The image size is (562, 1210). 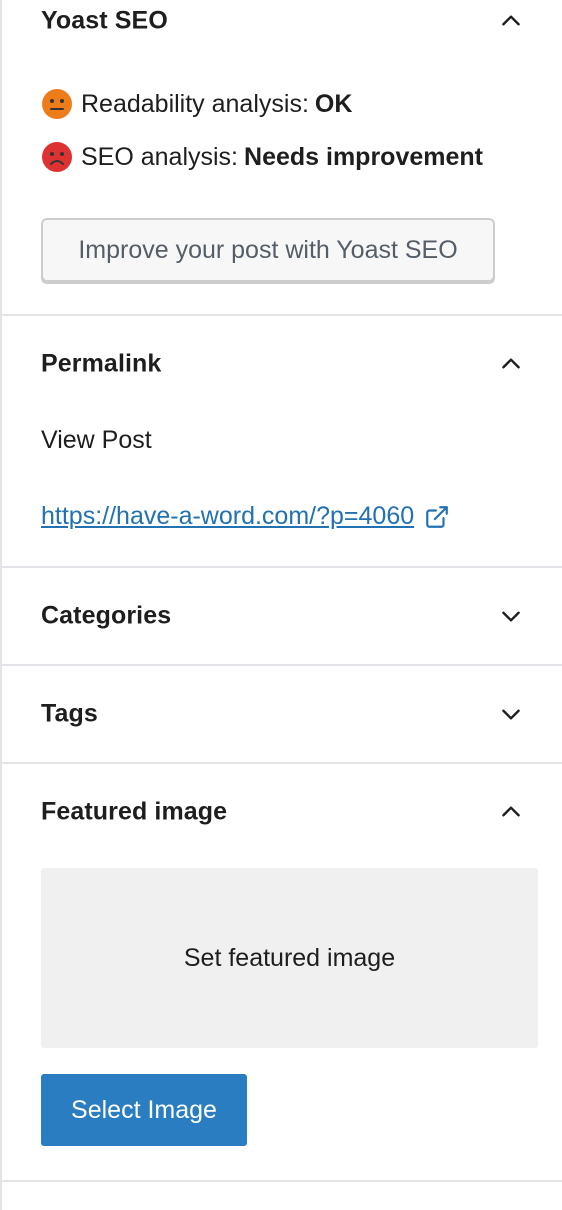 What do you see at coordinates (333, 103) in the screenshot?
I see `readability-status: OK` at bounding box center [333, 103].